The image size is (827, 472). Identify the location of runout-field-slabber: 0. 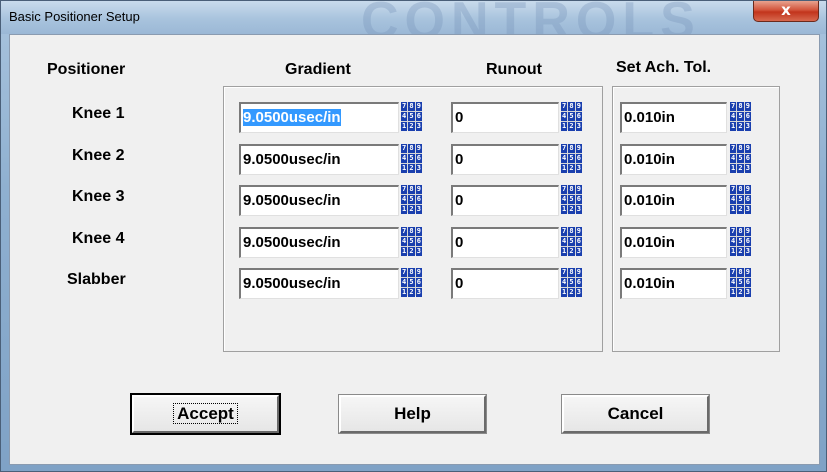
(505, 283).